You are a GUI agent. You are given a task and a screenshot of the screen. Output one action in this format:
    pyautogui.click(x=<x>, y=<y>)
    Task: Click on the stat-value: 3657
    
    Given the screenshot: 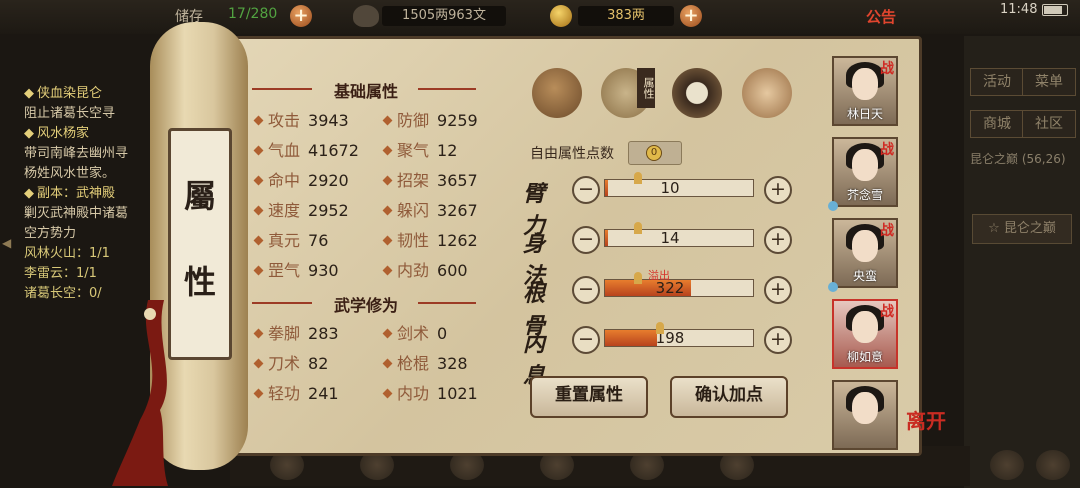 What is the action you would take?
    pyautogui.click(x=457, y=180)
    